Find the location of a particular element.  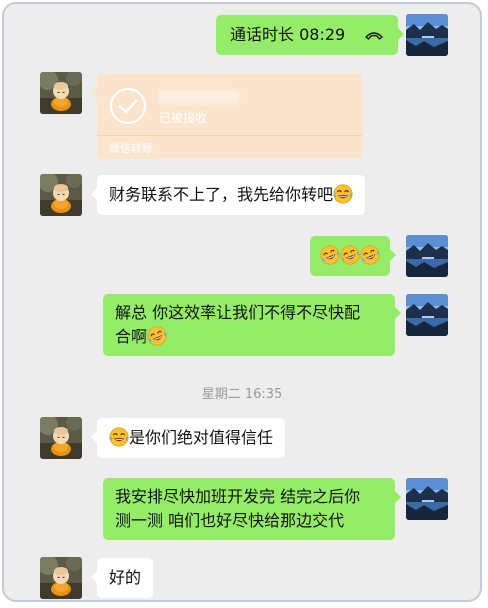

voice-call-bubble: 通话时长 08:29 is located at coordinates (310, 35).